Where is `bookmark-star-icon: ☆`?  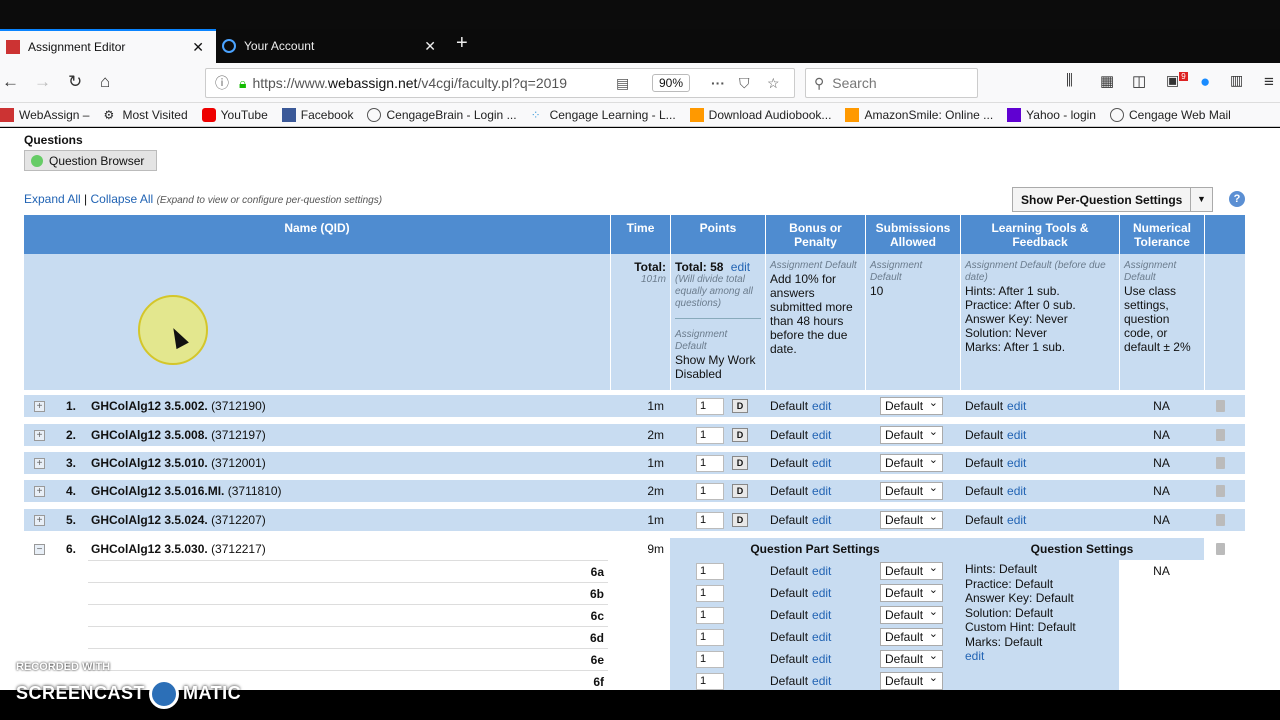 bookmark-star-icon: ☆ is located at coordinates (773, 83).